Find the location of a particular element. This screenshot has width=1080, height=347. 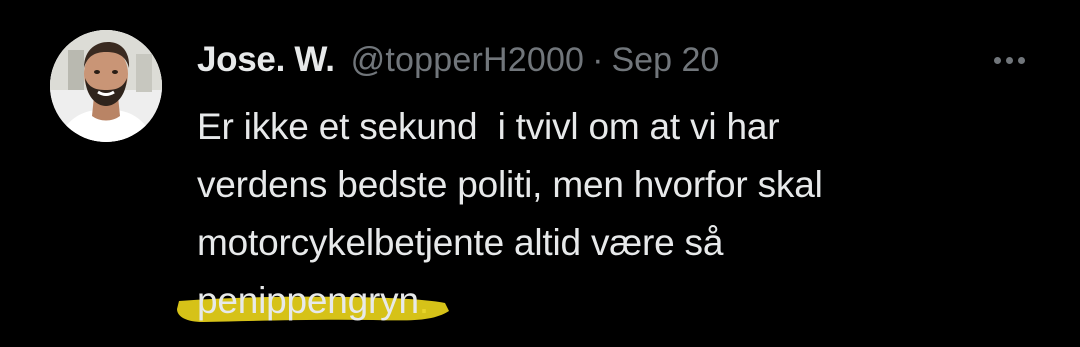

tweet-text-line: Er ikke et sekund i tvivl om at vi har is located at coordinates (488, 126).